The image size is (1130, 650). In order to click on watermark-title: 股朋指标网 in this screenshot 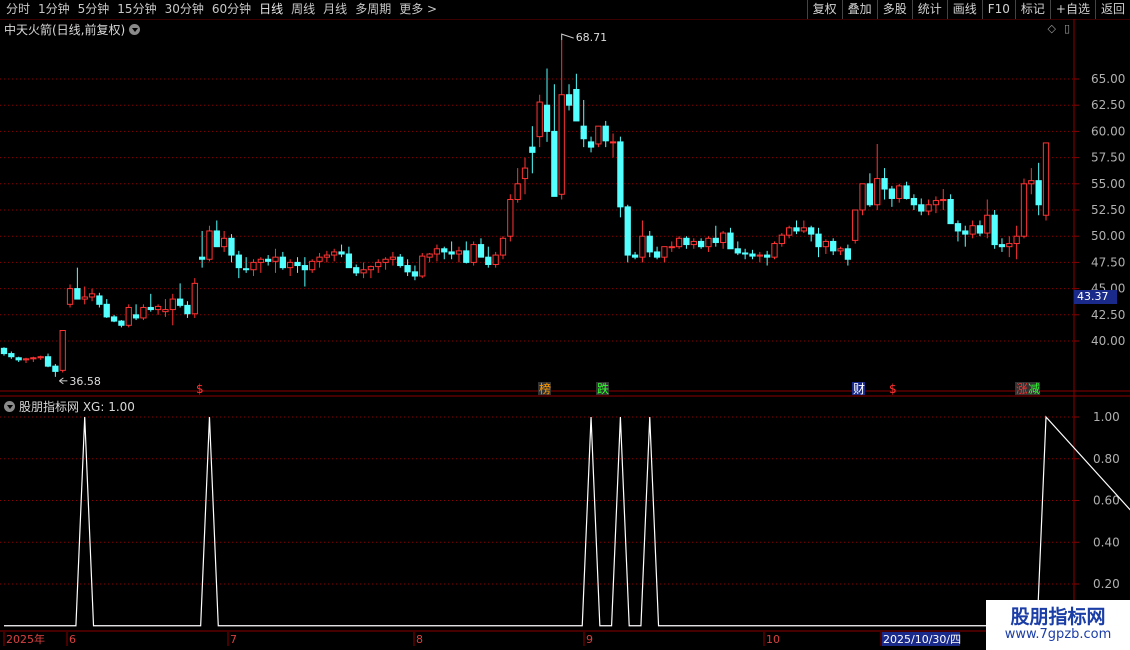, I will do `click(1058, 617)`.